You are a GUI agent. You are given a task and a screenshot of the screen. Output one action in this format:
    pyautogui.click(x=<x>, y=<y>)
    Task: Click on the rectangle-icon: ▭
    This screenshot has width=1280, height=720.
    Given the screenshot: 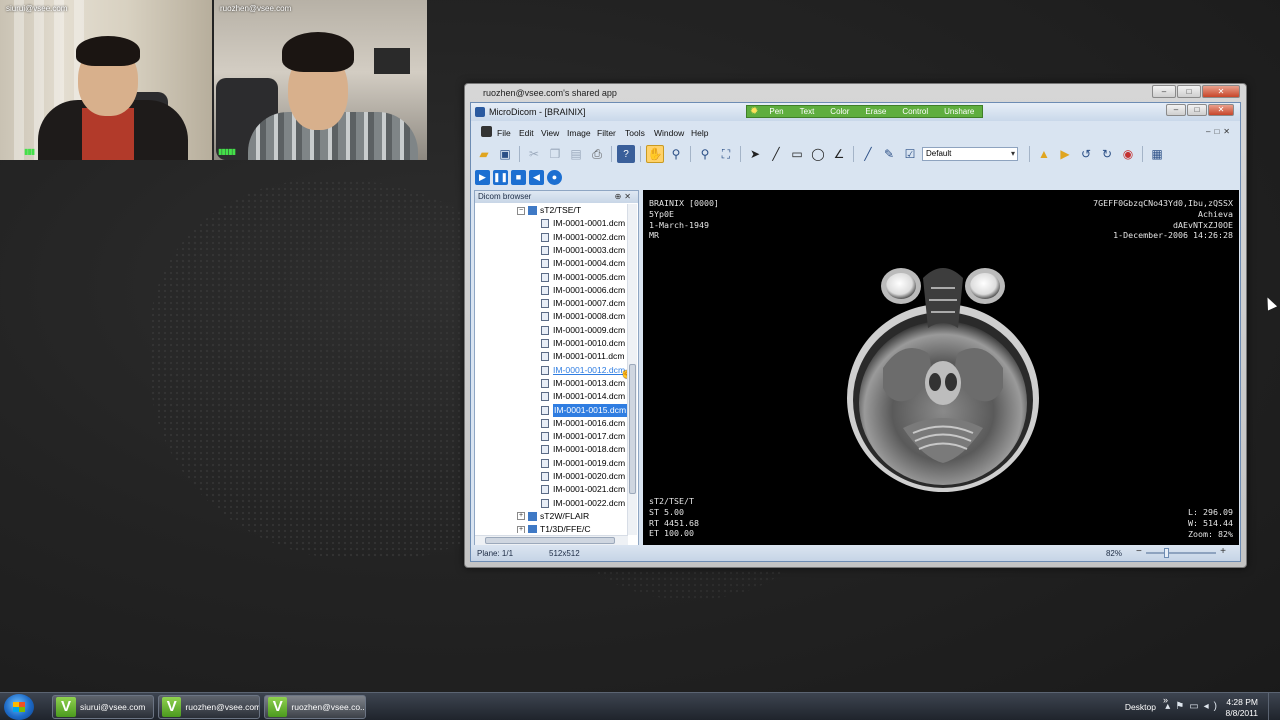 What is the action you would take?
    pyautogui.click(x=797, y=154)
    